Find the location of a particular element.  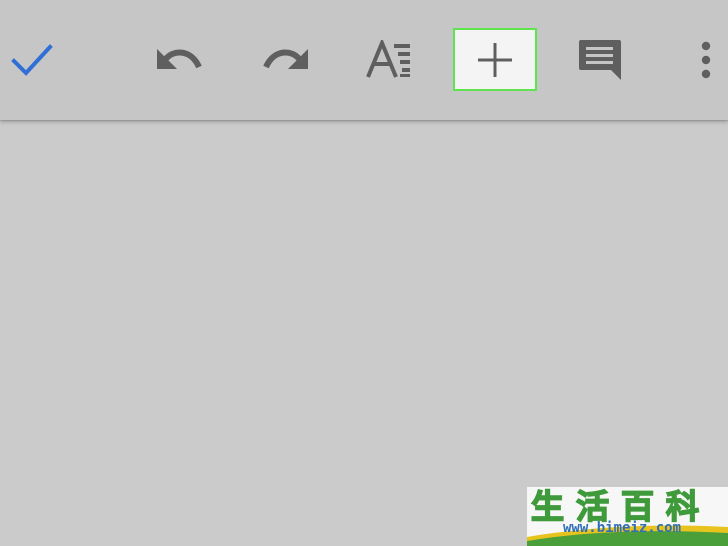

done-button is located at coordinates (36, 60).